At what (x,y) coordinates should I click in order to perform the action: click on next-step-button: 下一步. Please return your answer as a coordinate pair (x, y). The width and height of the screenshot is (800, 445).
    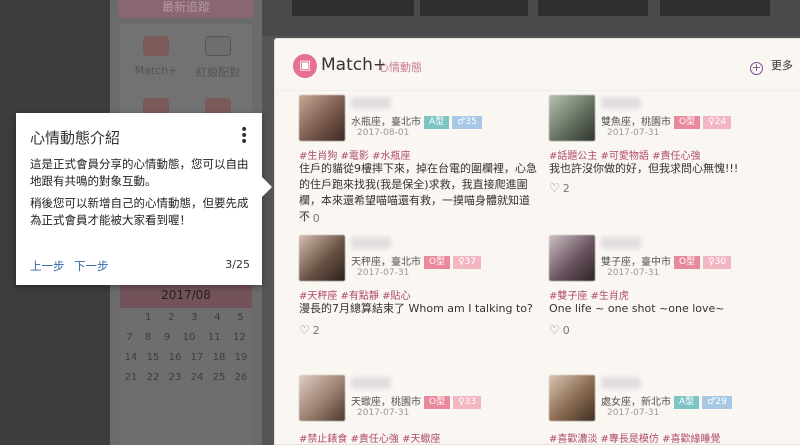
    Looking at the image, I should click on (91, 266).